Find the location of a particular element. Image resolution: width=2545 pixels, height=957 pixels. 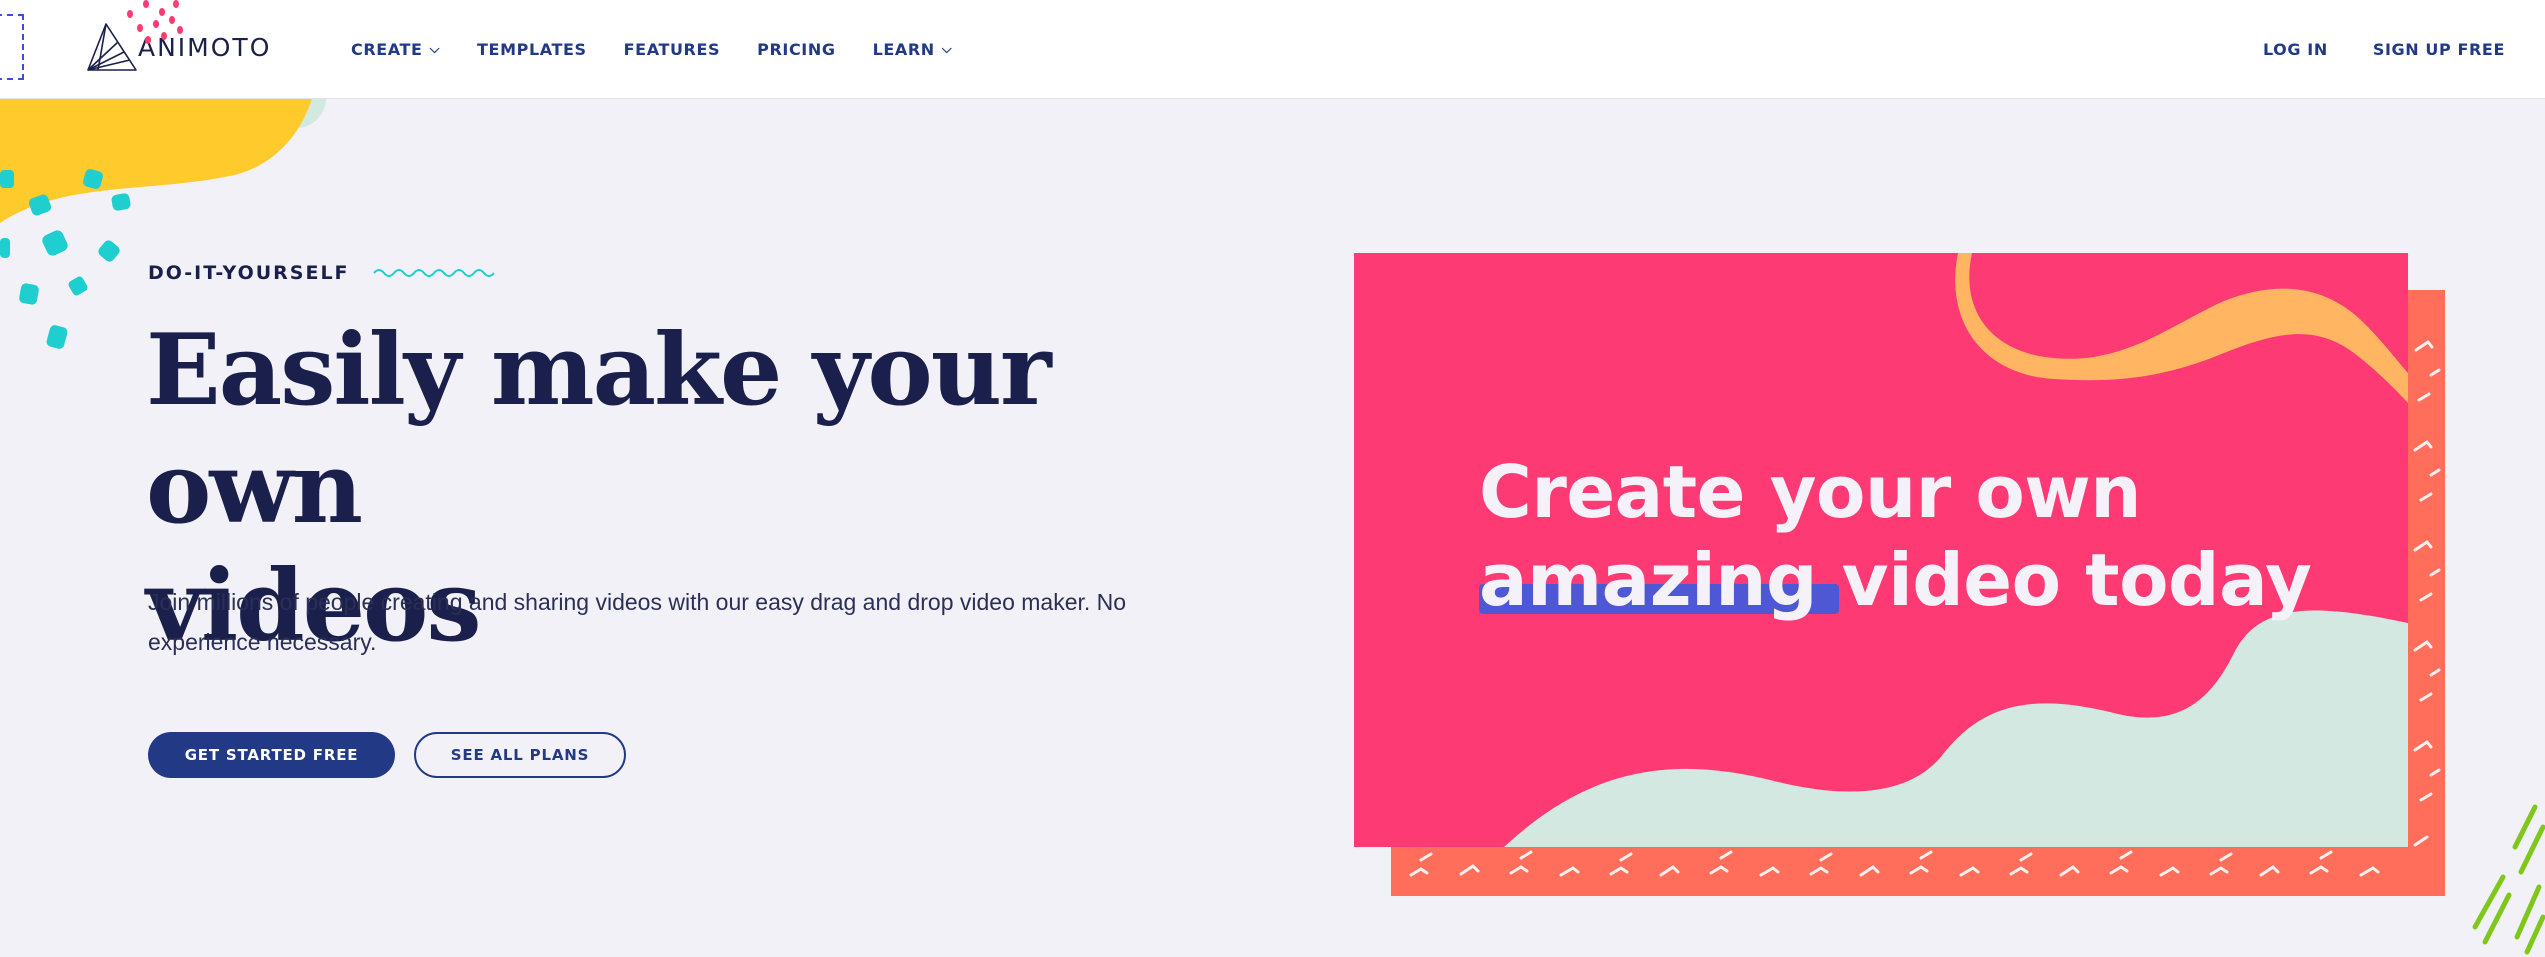

nav-features: FEATURES is located at coordinates (672, 49).